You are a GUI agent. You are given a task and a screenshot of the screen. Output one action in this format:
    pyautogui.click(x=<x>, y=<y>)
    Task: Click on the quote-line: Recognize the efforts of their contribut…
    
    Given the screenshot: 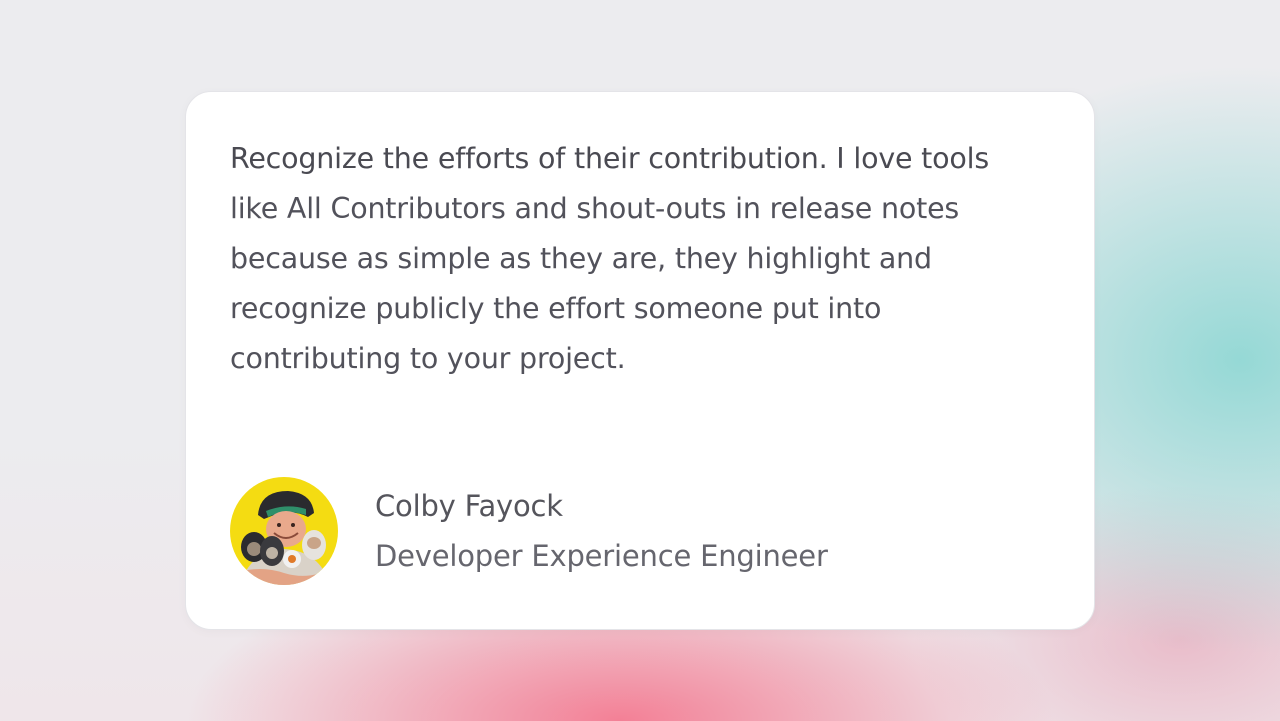 What is the action you would take?
    pyautogui.click(x=609, y=158)
    